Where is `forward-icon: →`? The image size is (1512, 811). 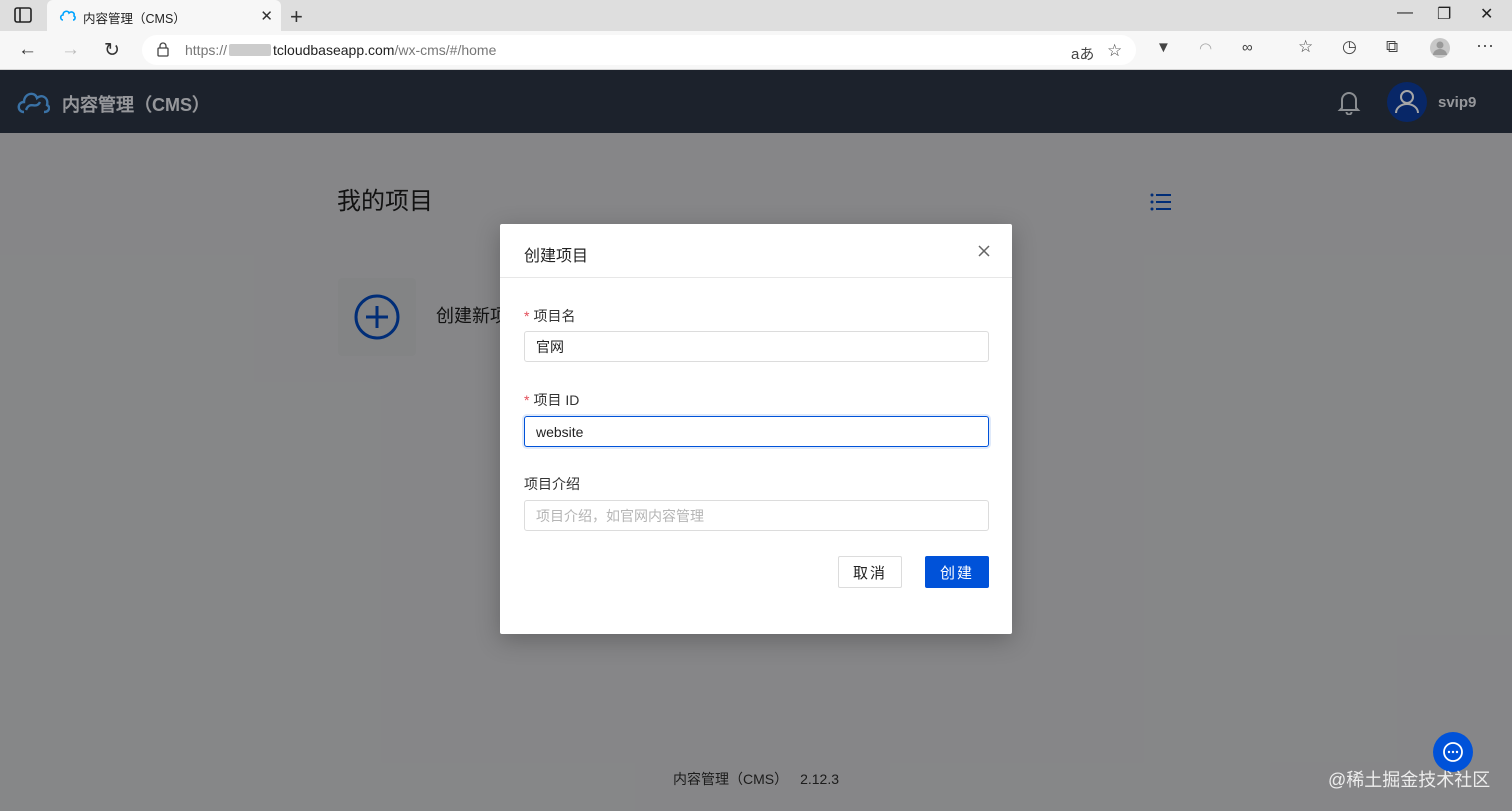 forward-icon: → is located at coordinates (70, 50).